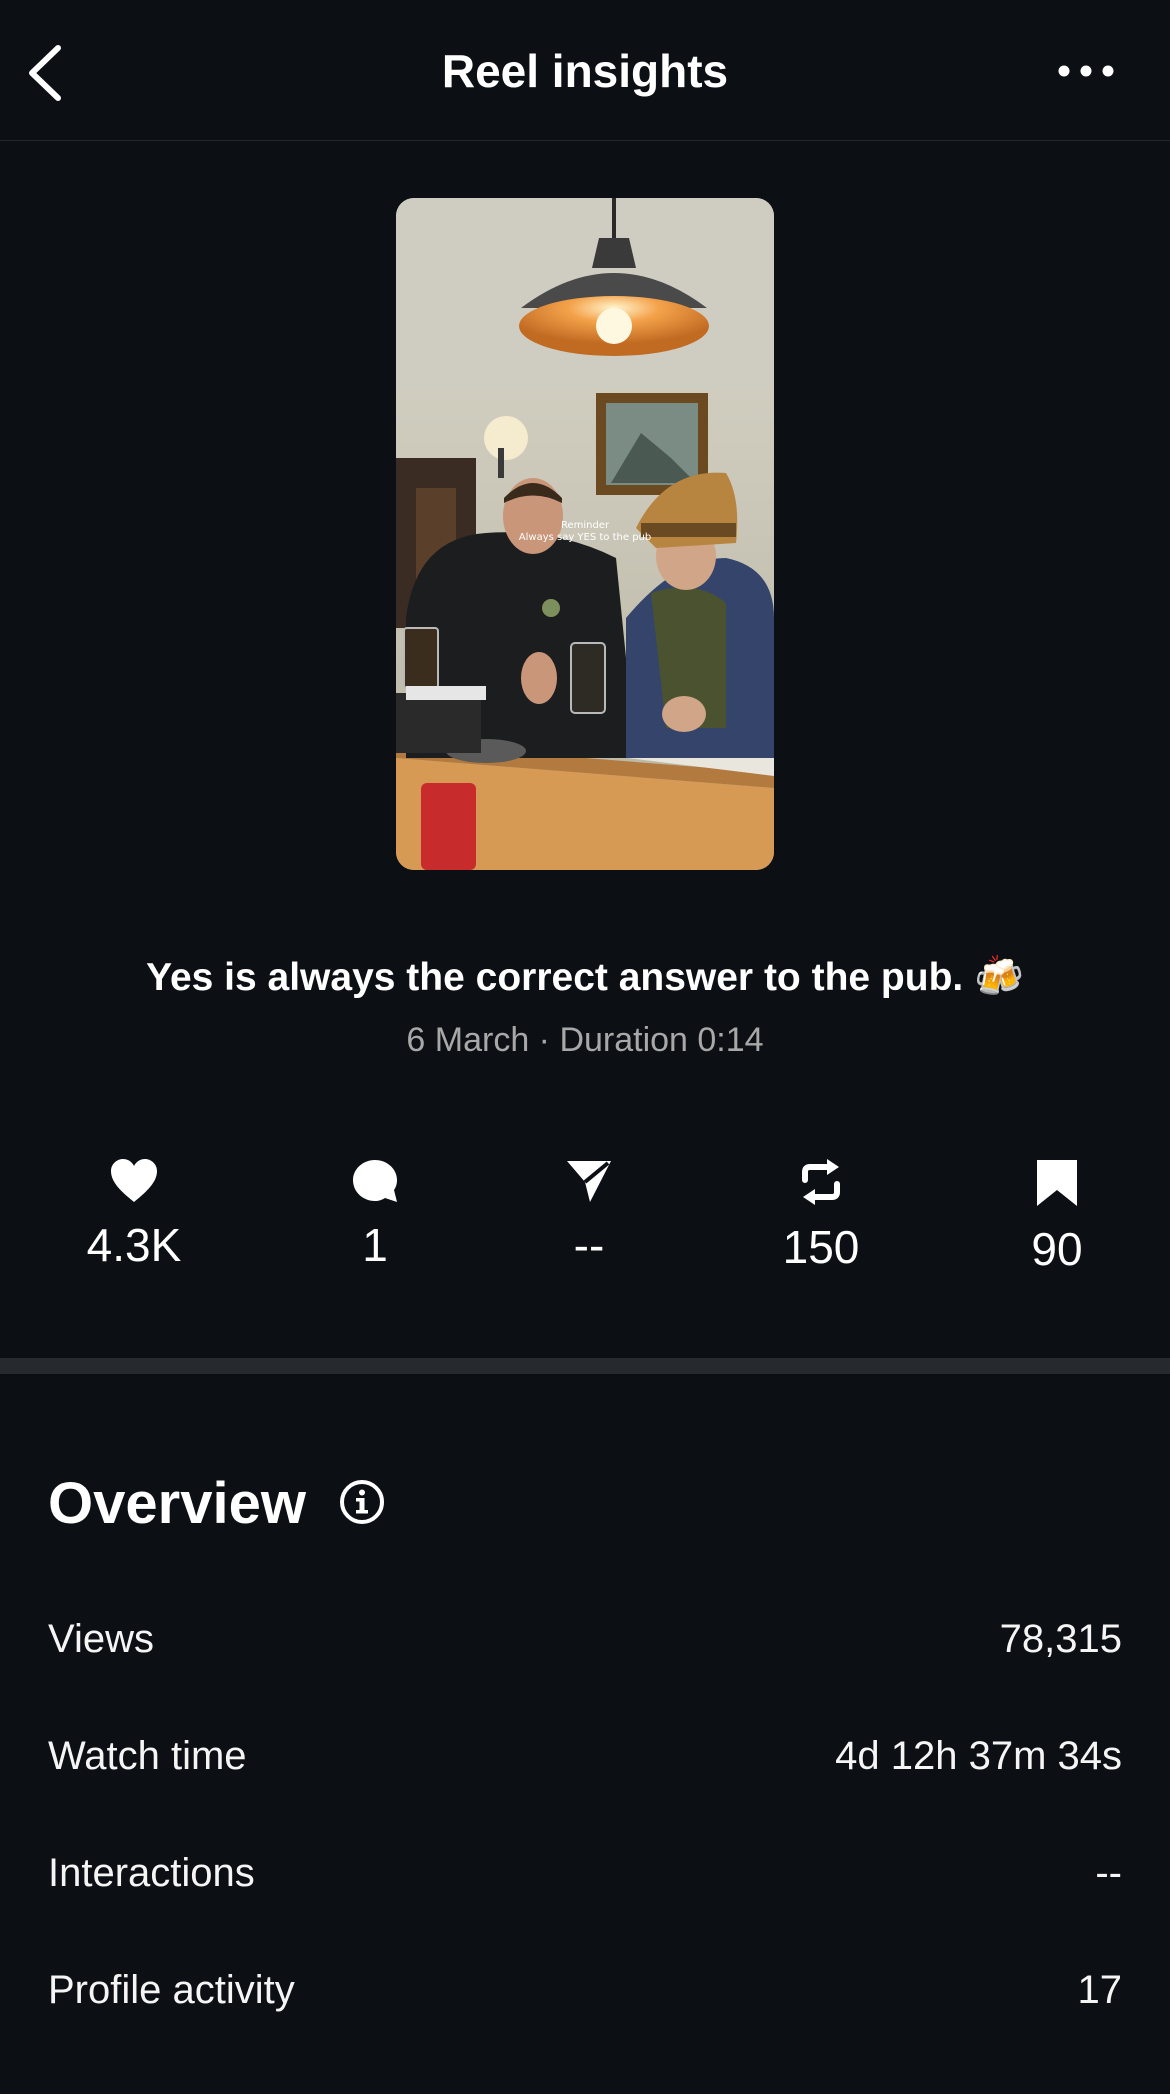  I want to click on row-label: Views, so click(101, 1639).